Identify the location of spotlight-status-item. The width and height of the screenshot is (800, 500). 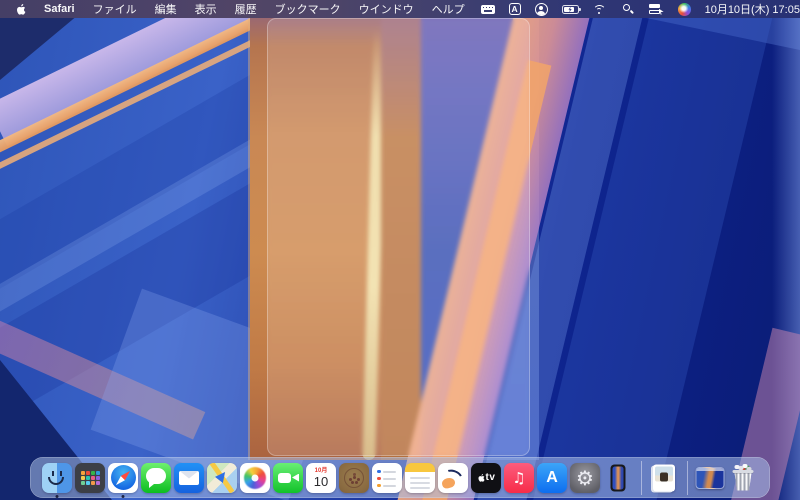
(628, 9).